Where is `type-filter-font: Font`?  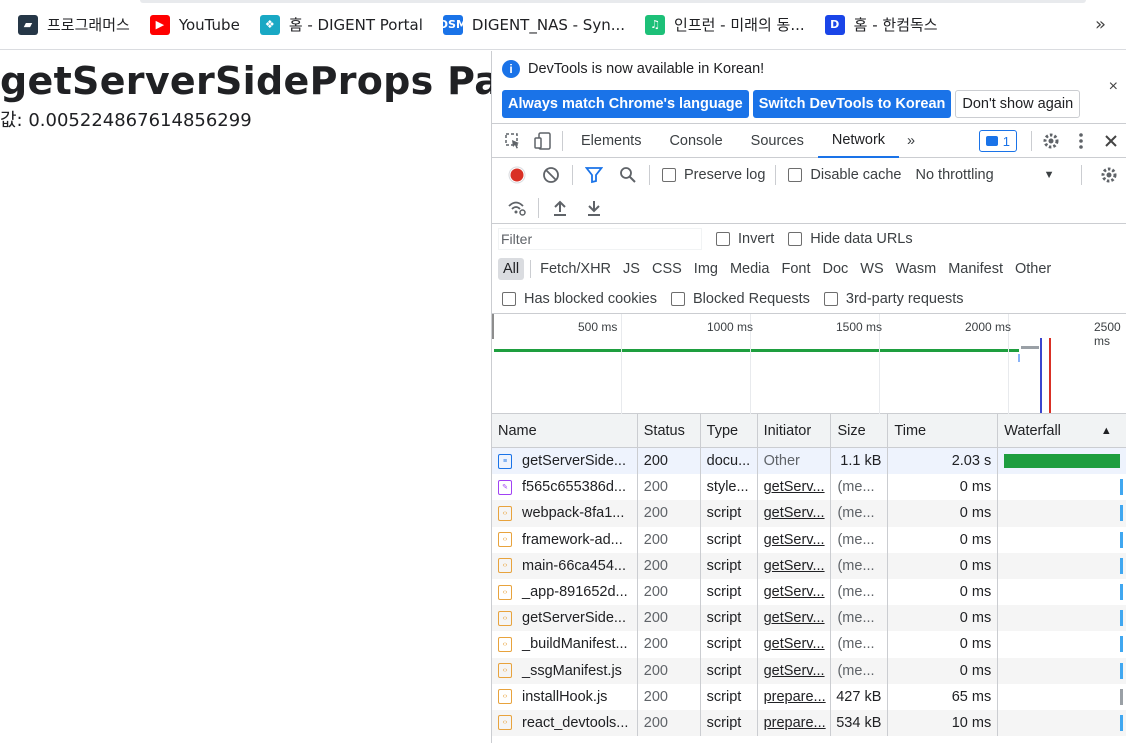 type-filter-font: Font is located at coordinates (795, 269).